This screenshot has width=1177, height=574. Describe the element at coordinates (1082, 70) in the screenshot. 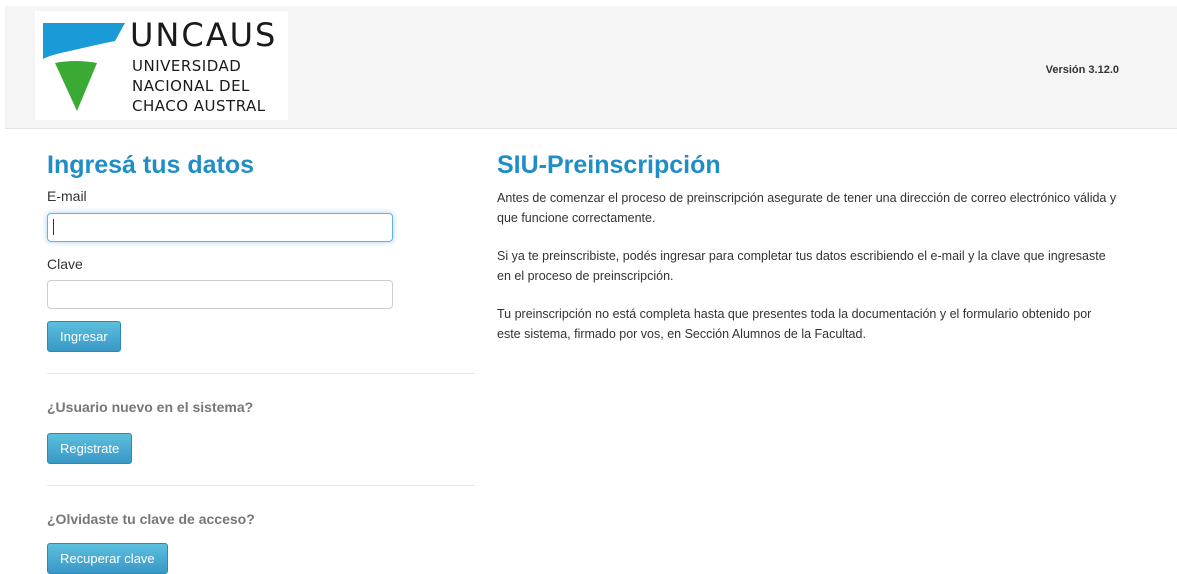

I see `version-label: Versión 3.12.0` at that location.